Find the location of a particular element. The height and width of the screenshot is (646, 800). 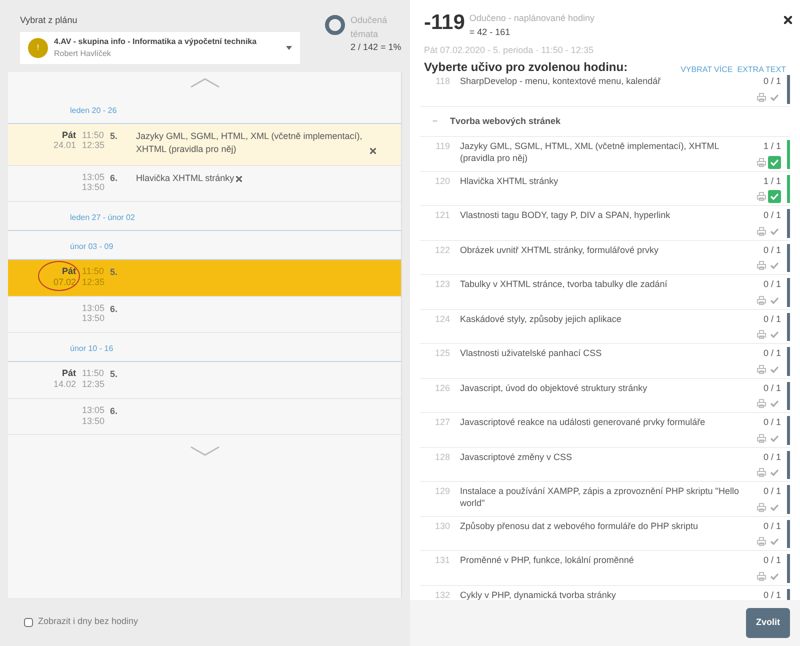

topic-number: 127 is located at coordinates (442, 422).